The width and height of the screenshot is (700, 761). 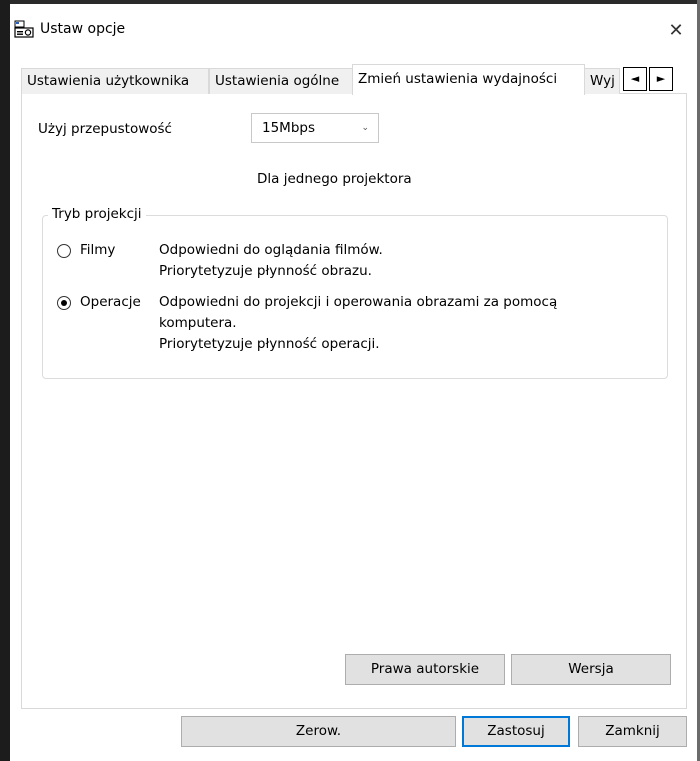 I want to click on operations-description-line-2: komputera., so click(x=198, y=323).